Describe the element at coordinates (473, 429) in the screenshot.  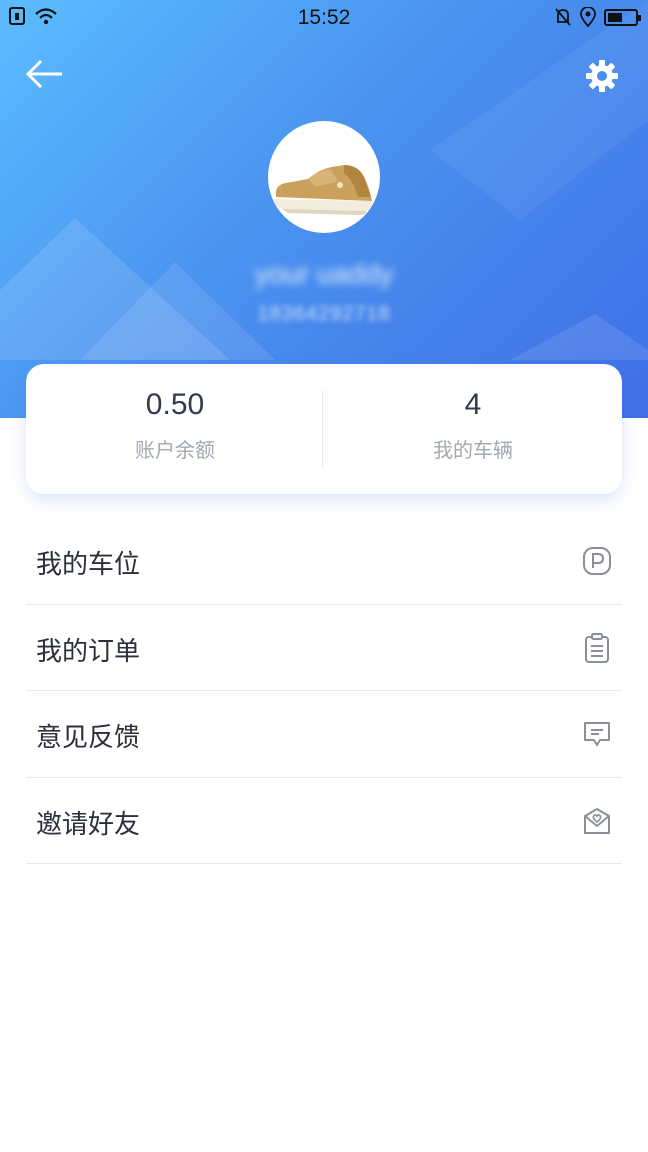
I see `stat-vehicles: 4 我的车辆` at that location.